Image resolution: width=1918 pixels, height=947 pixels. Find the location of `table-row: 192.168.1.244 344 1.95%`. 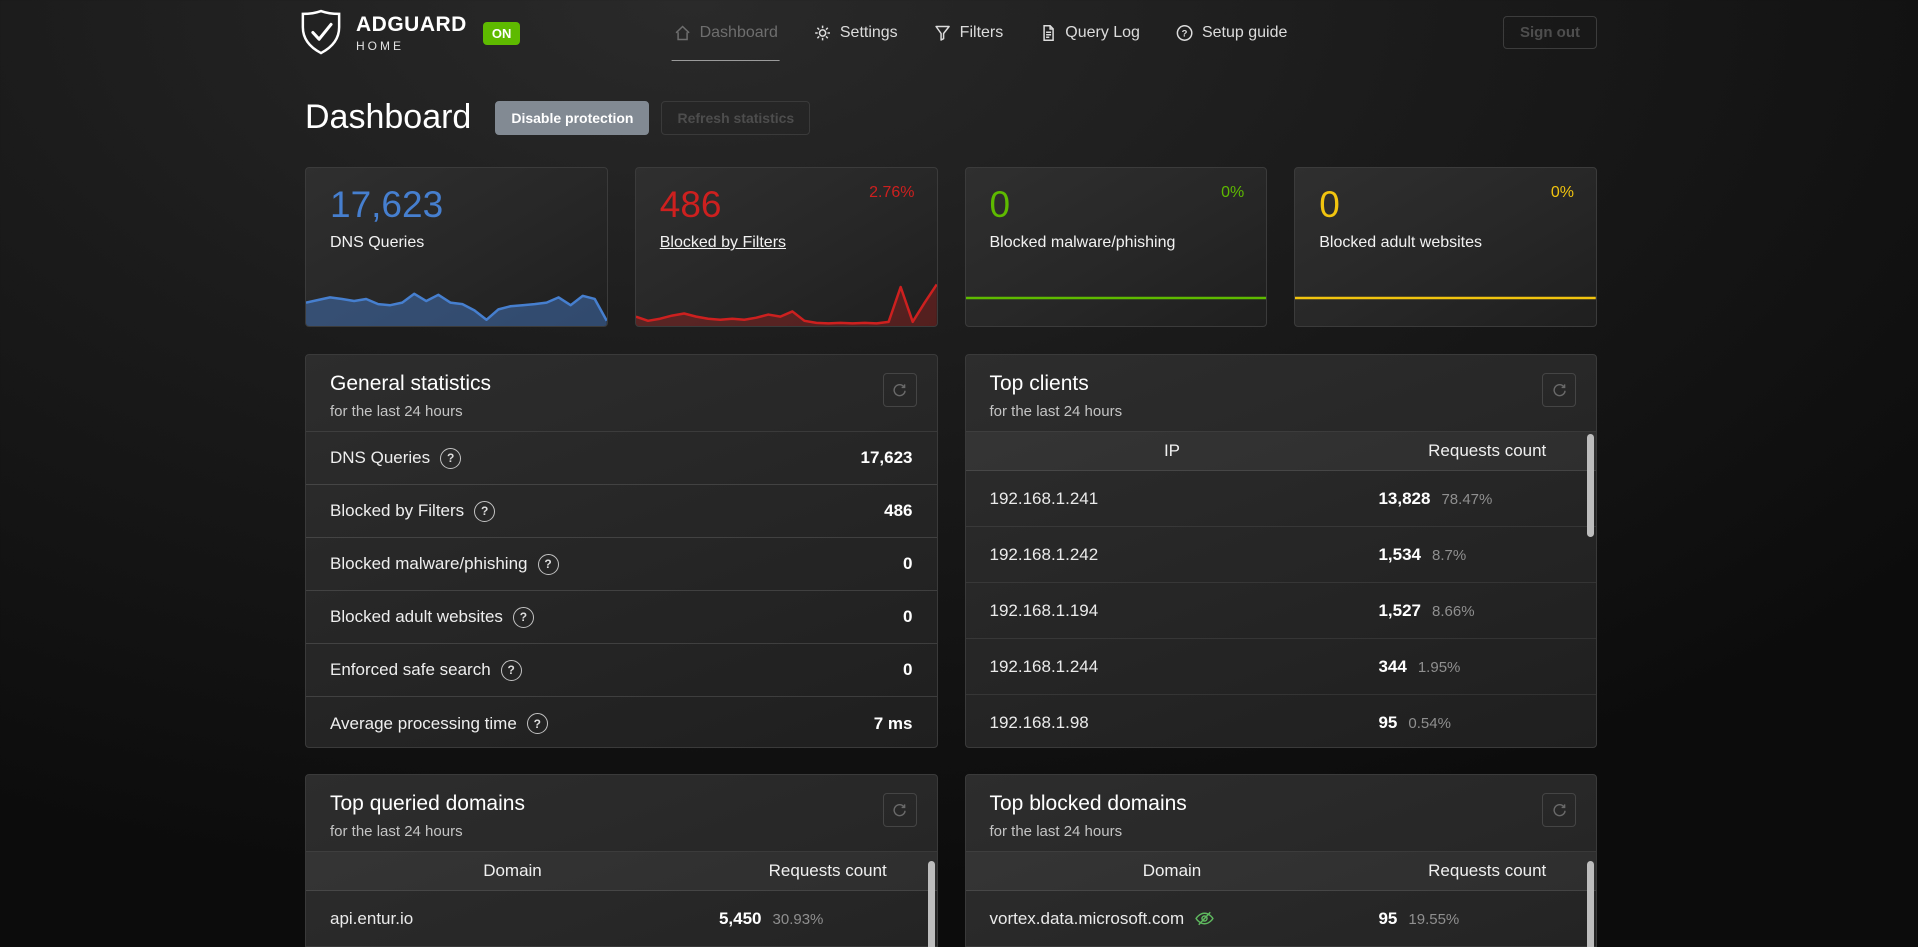

table-row: 192.168.1.244 344 1.95% is located at coordinates (1280, 667).